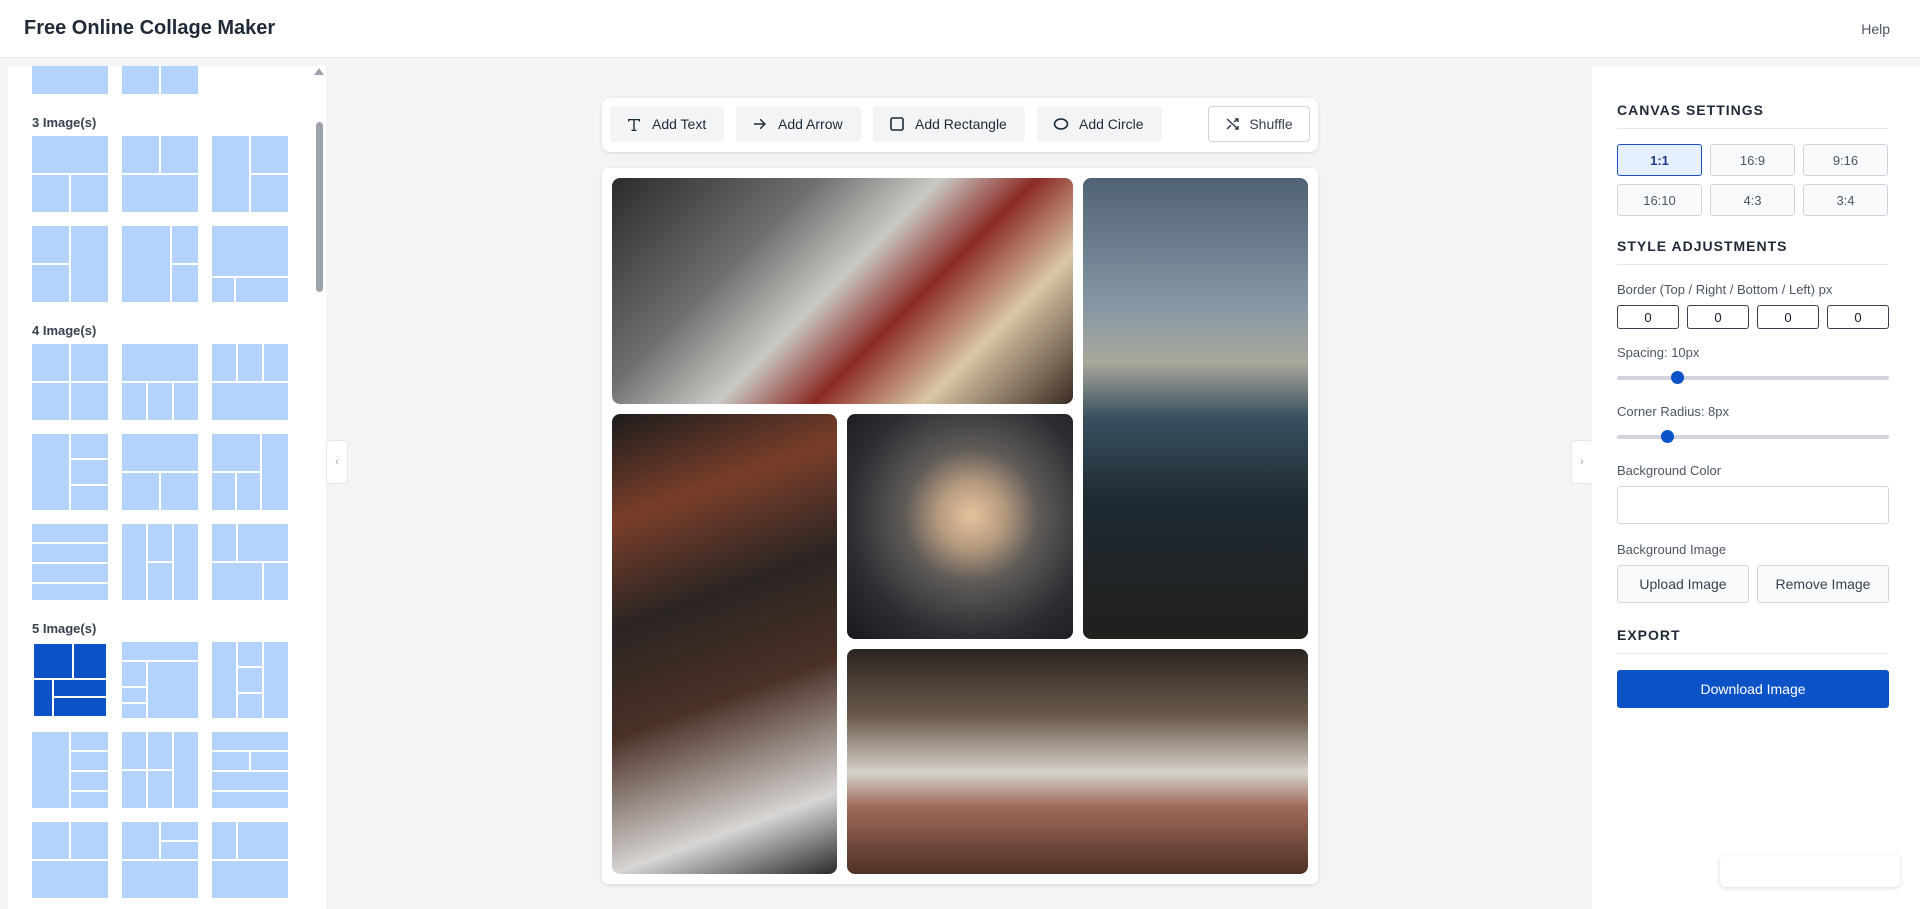 The image size is (1920, 909). I want to click on ratio-4-3-button: 4:3, so click(1752, 200).